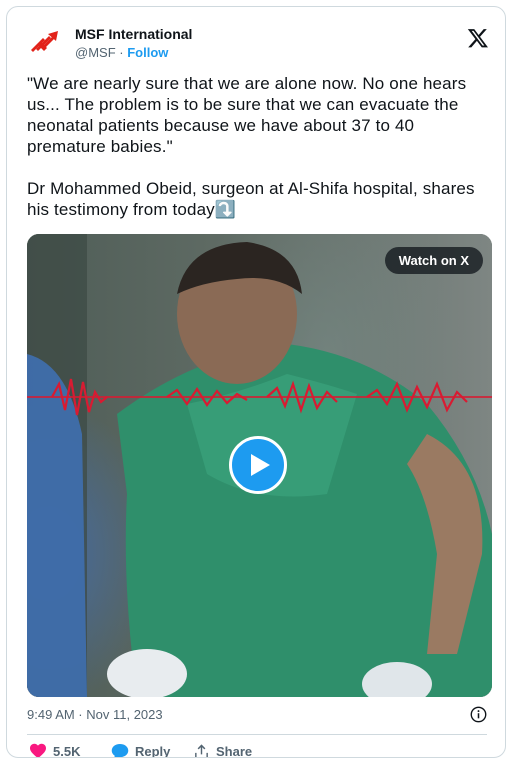 Image resolution: width=514 pixels, height=762 pixels. I want to click on reply-label: Reply, so click(153, 750).